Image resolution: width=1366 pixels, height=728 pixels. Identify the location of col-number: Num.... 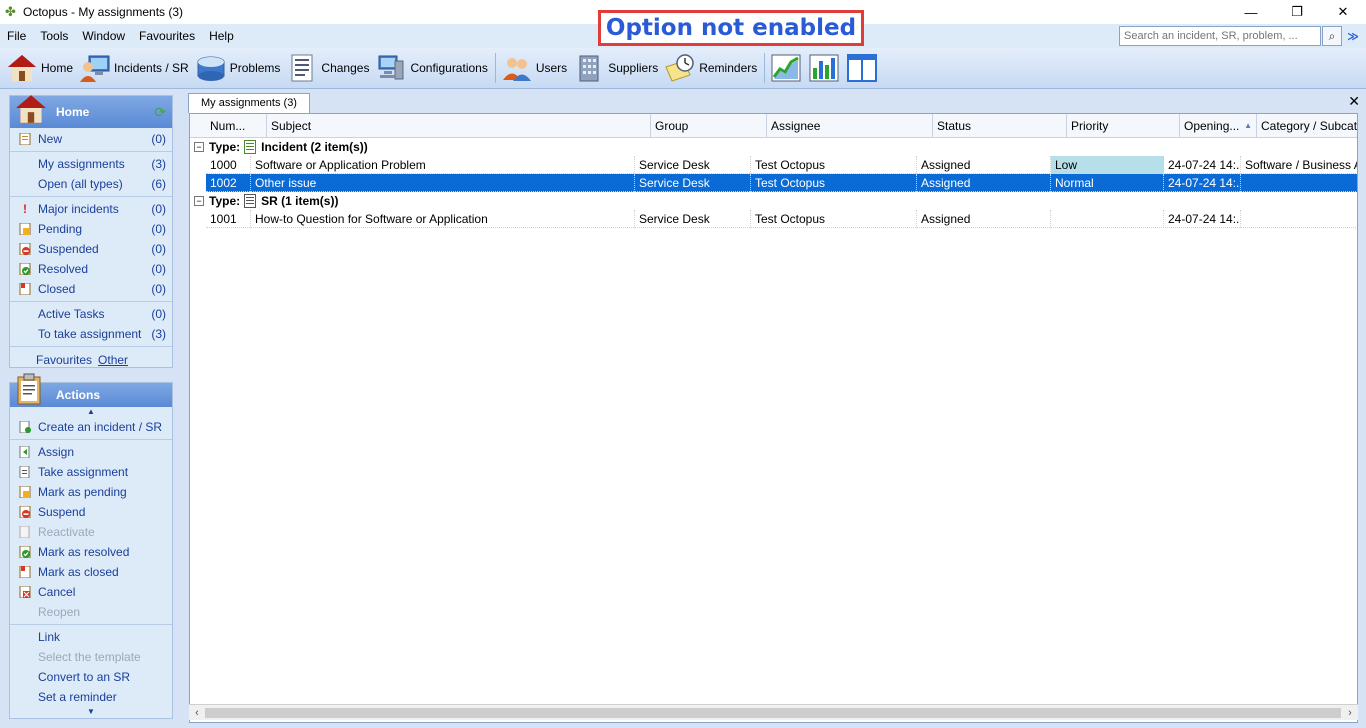
(236, 126).